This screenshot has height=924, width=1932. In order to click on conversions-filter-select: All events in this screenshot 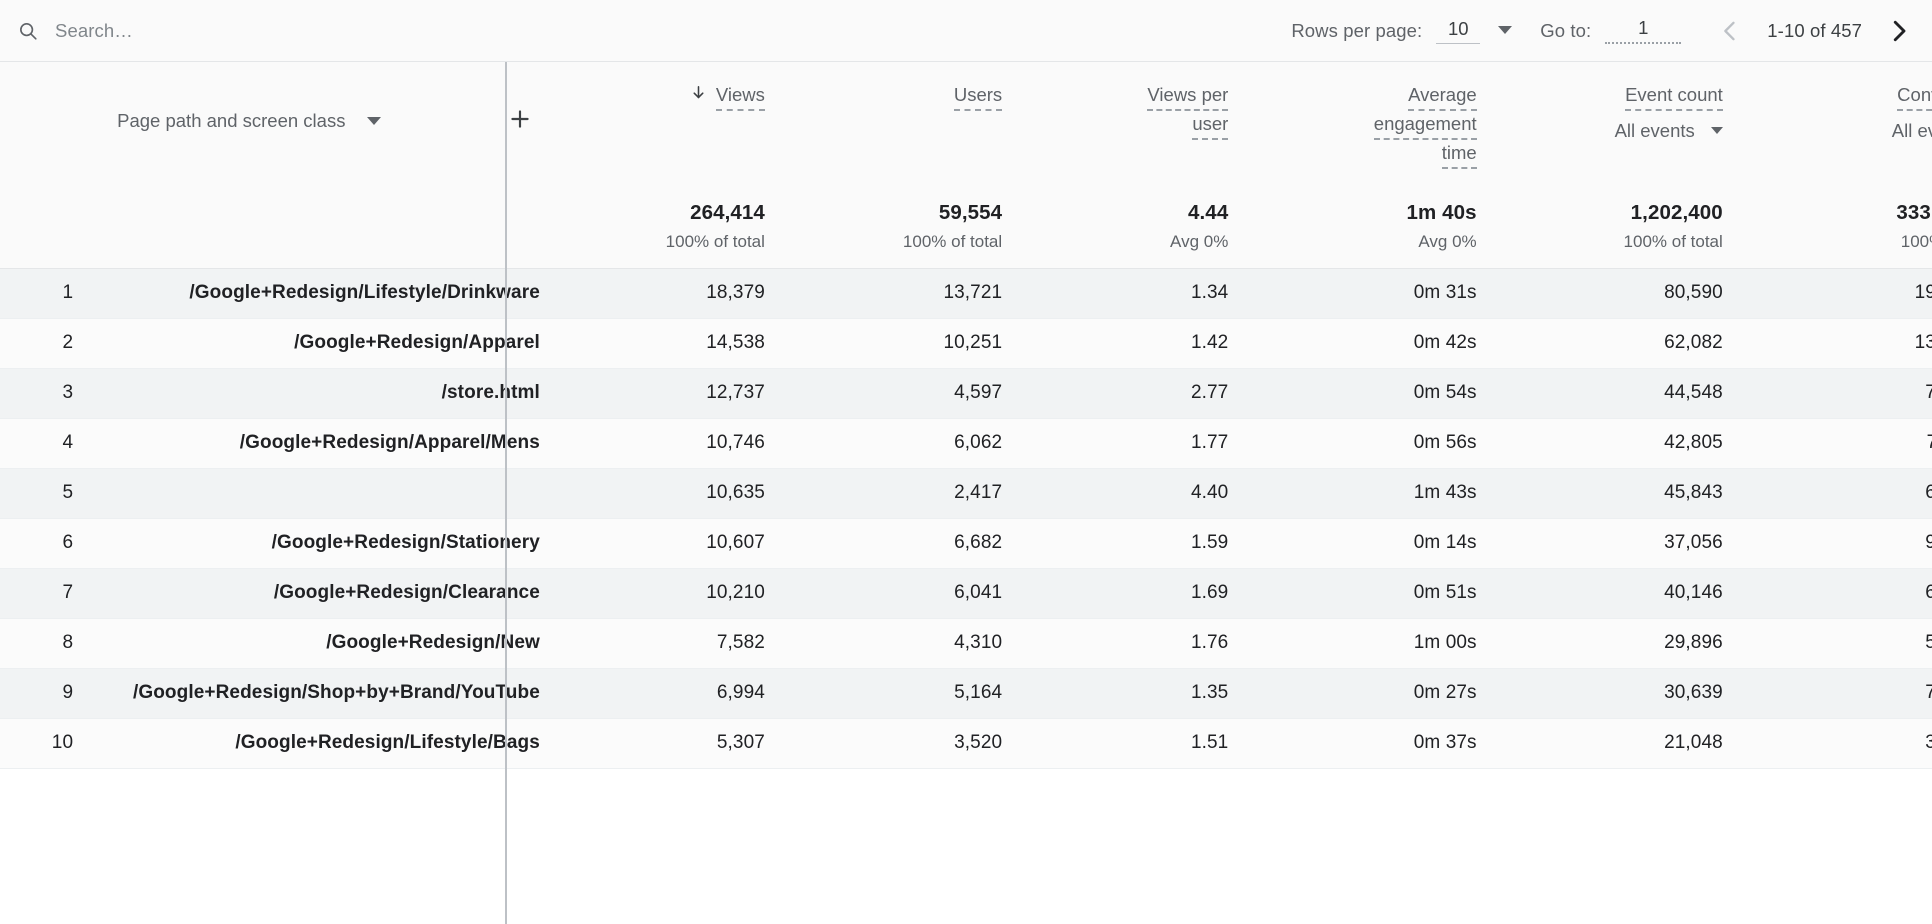, I will do `click(1912, 131)`.